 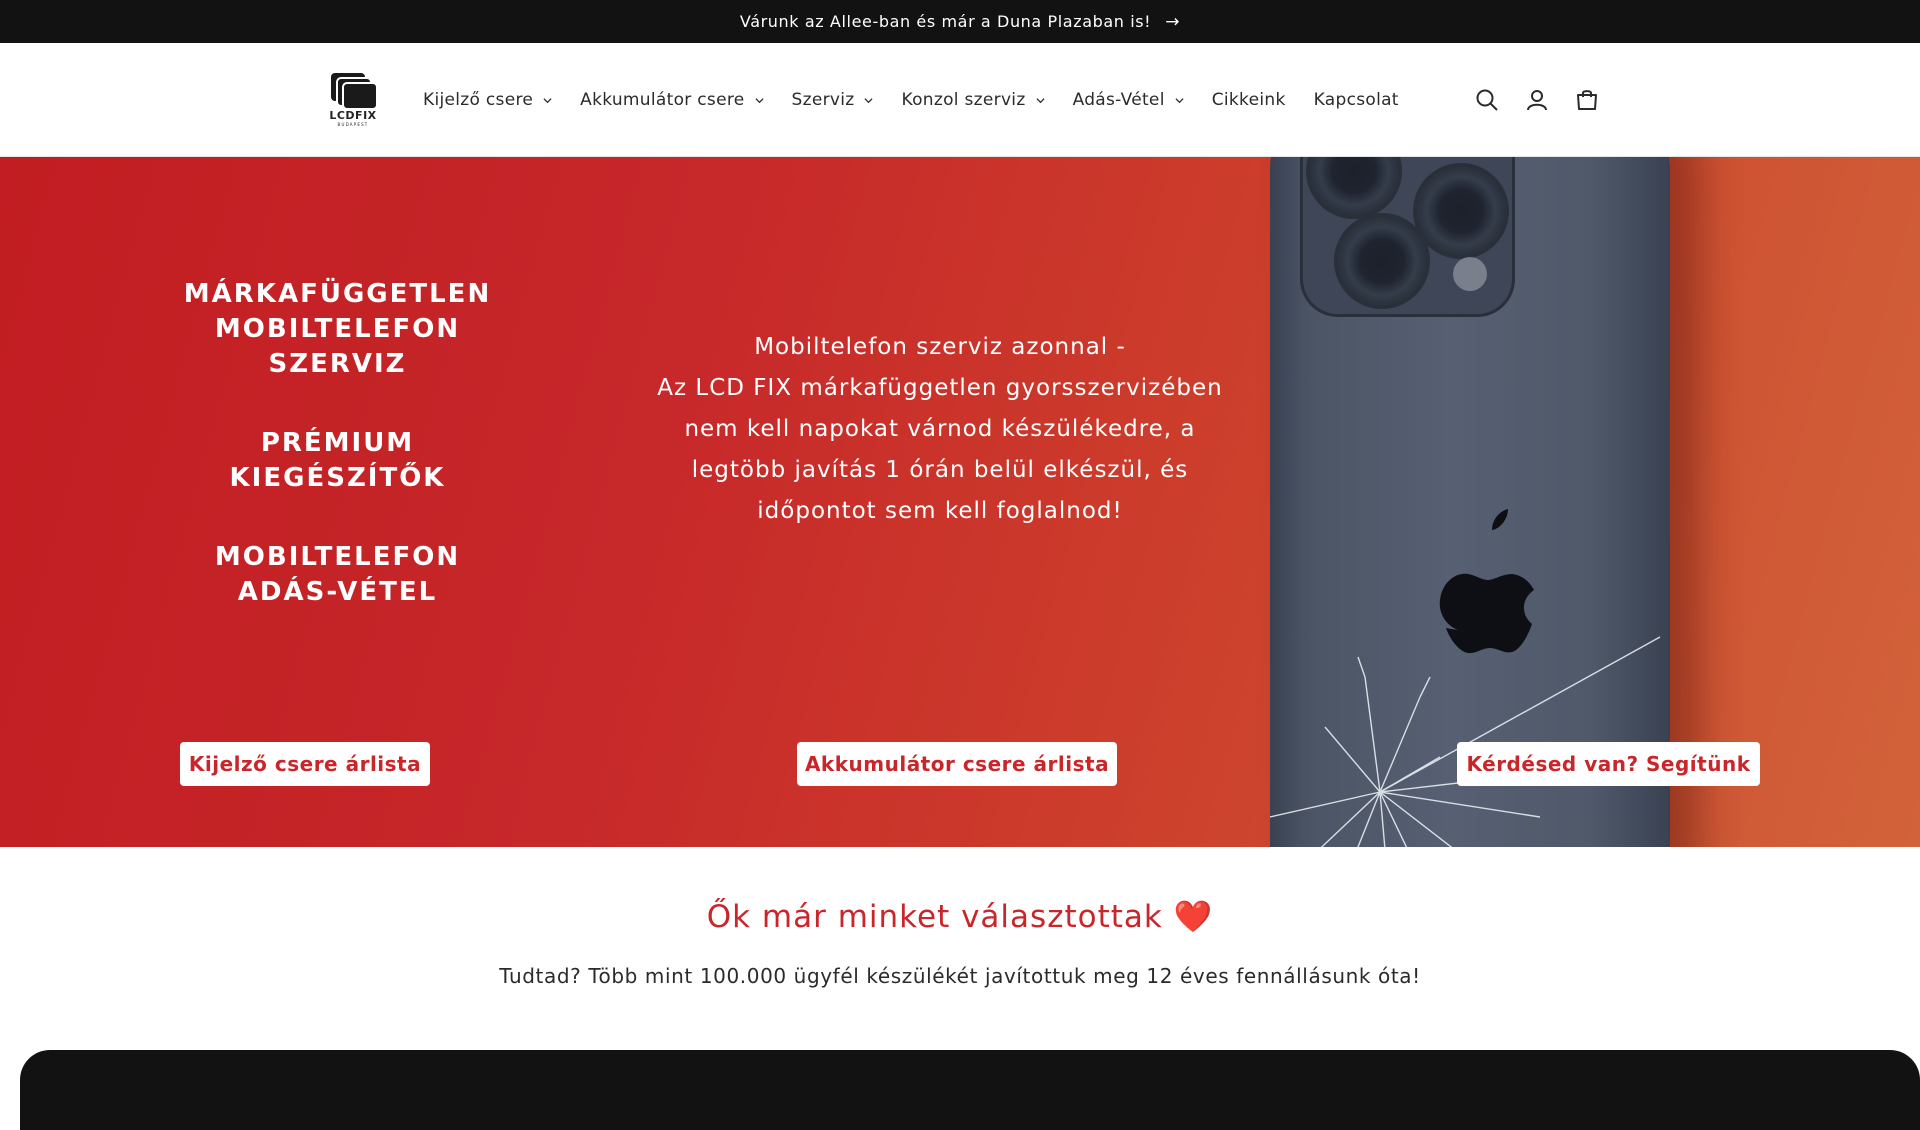 I want to click on nav-item-adas-vetel: Adás-Vétel, so click(x=1128, y=100).